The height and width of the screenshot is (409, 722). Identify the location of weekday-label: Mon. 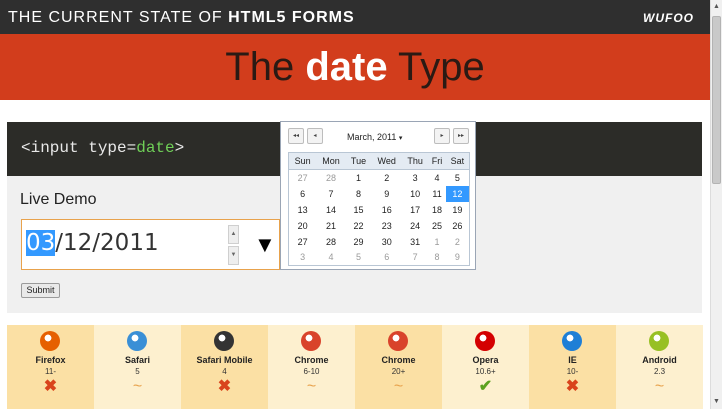
(331, 161).